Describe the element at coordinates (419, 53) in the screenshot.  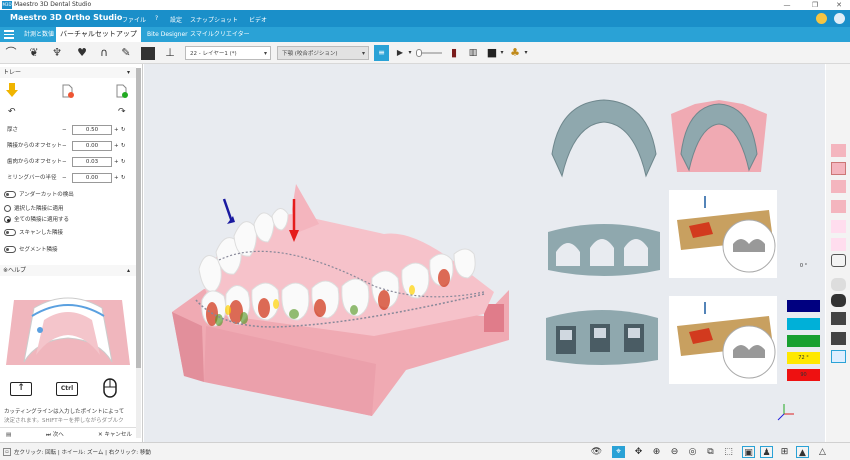
I see `slider-handle` at that location.